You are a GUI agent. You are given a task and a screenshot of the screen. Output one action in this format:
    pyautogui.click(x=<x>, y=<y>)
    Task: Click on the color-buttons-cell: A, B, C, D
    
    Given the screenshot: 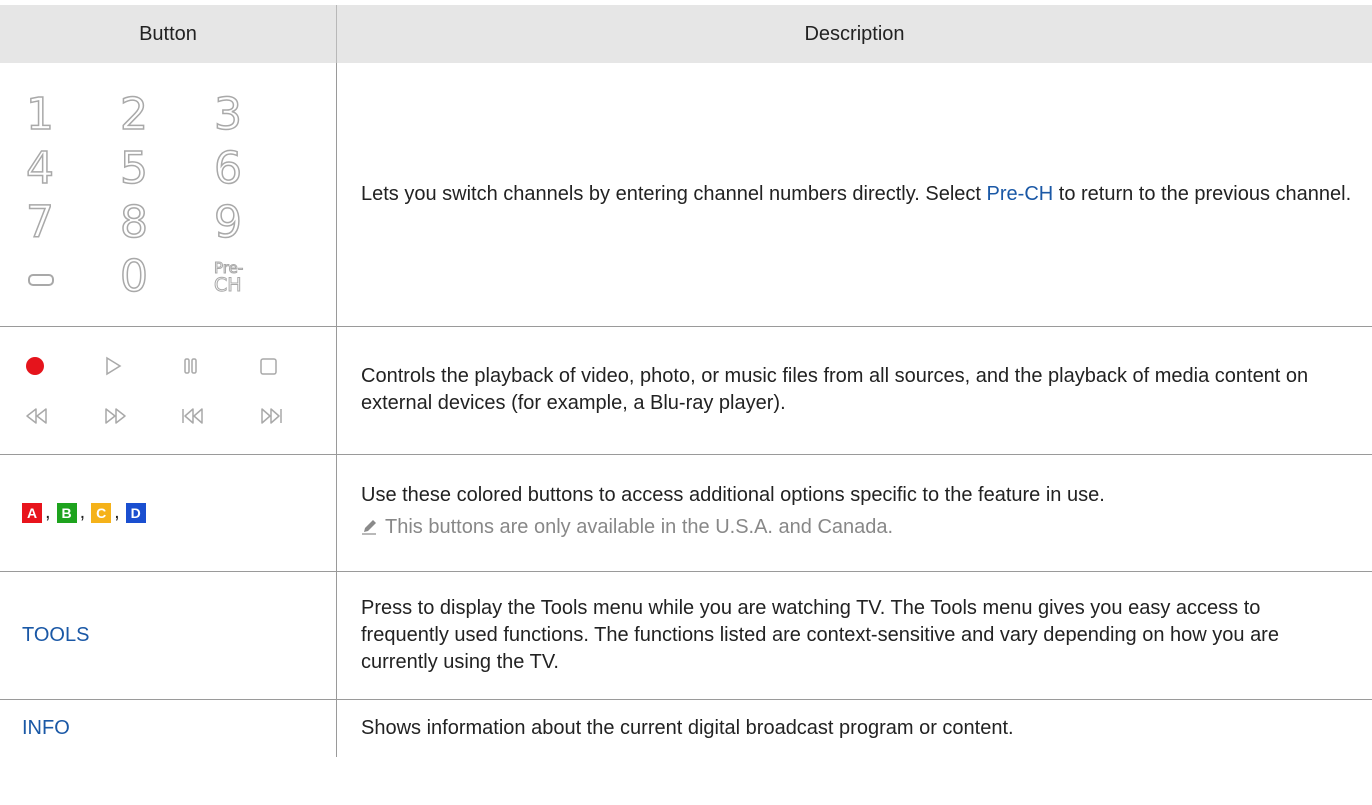 What is the action you would take?
    pyautogui.click(x=168, y=513)
    